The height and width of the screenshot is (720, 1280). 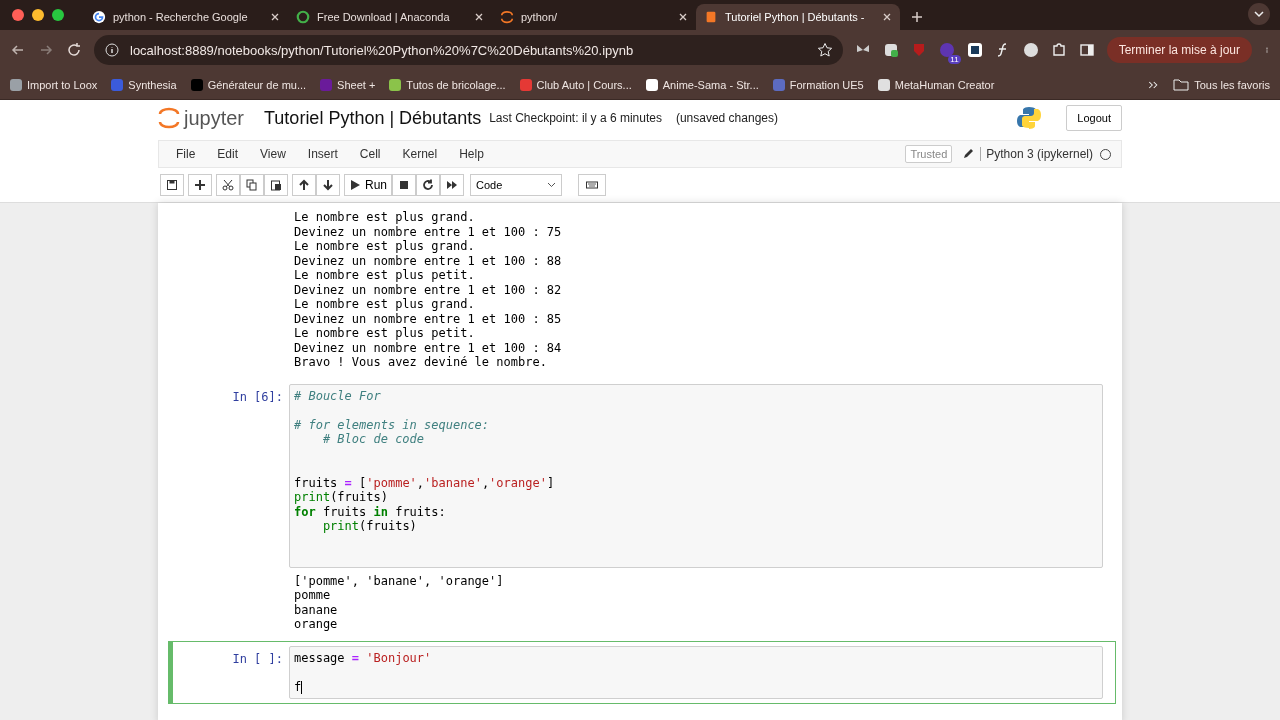 What do you see at coordinates (373, 439) in the screenshot?
I see `code-line: # Bloc de code` at bounding box center [373, 439].